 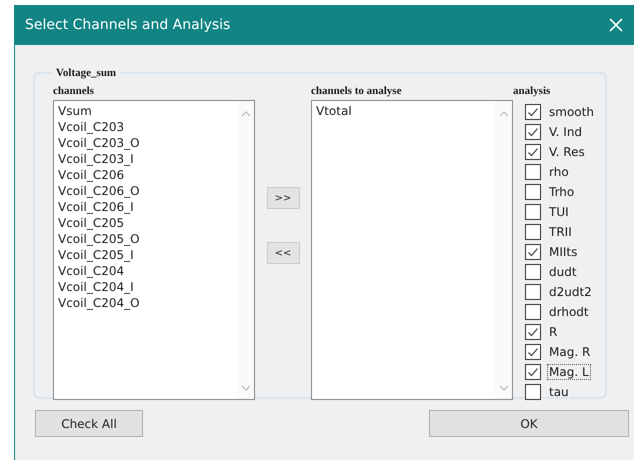 What do you see at coordinates (529, 423) in the screenshot?
I see `ok-button: OK` at bounding box center [529, 423].